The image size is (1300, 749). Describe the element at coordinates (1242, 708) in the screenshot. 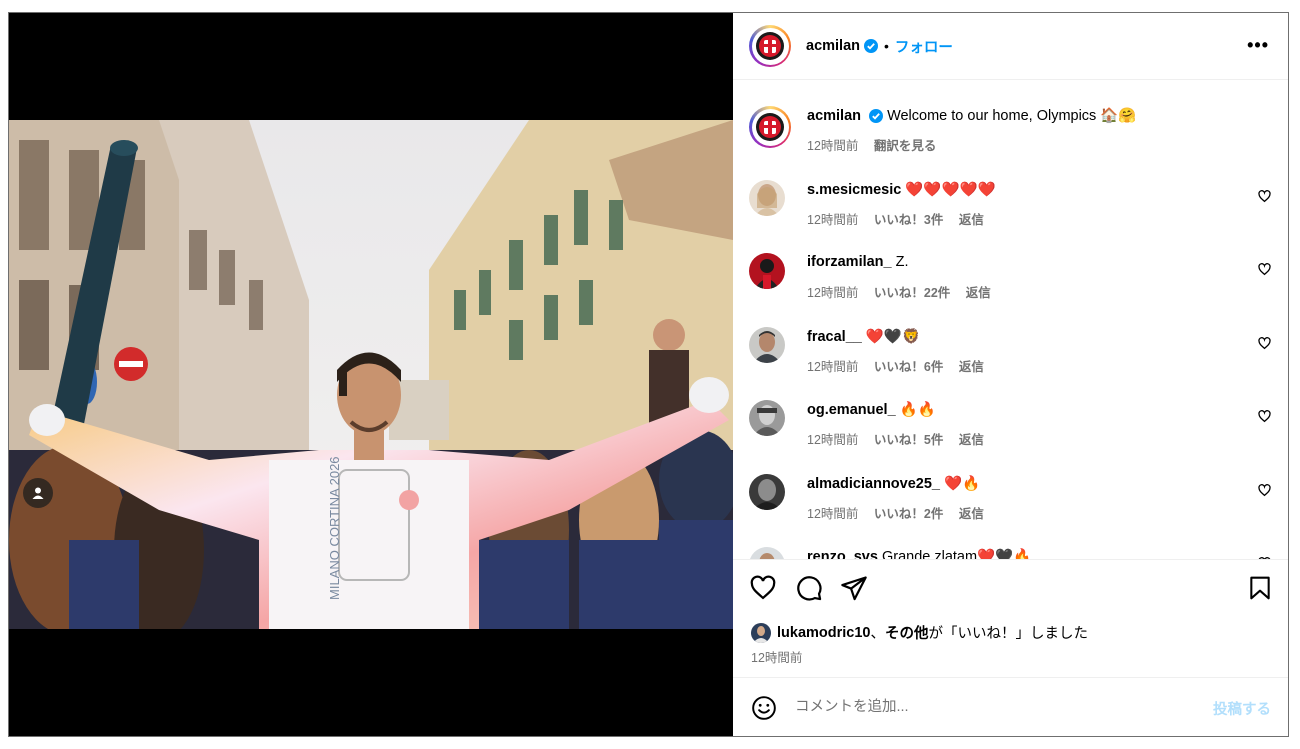

I see `post-comment-button: 投稿する` at that location.